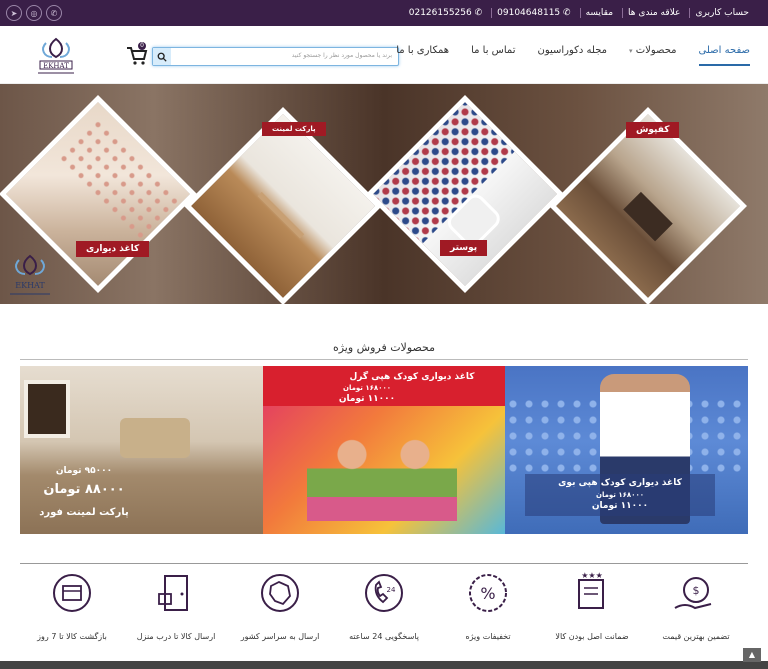  I want to click on chevron-down-icon: ▾, so click(631, 51).